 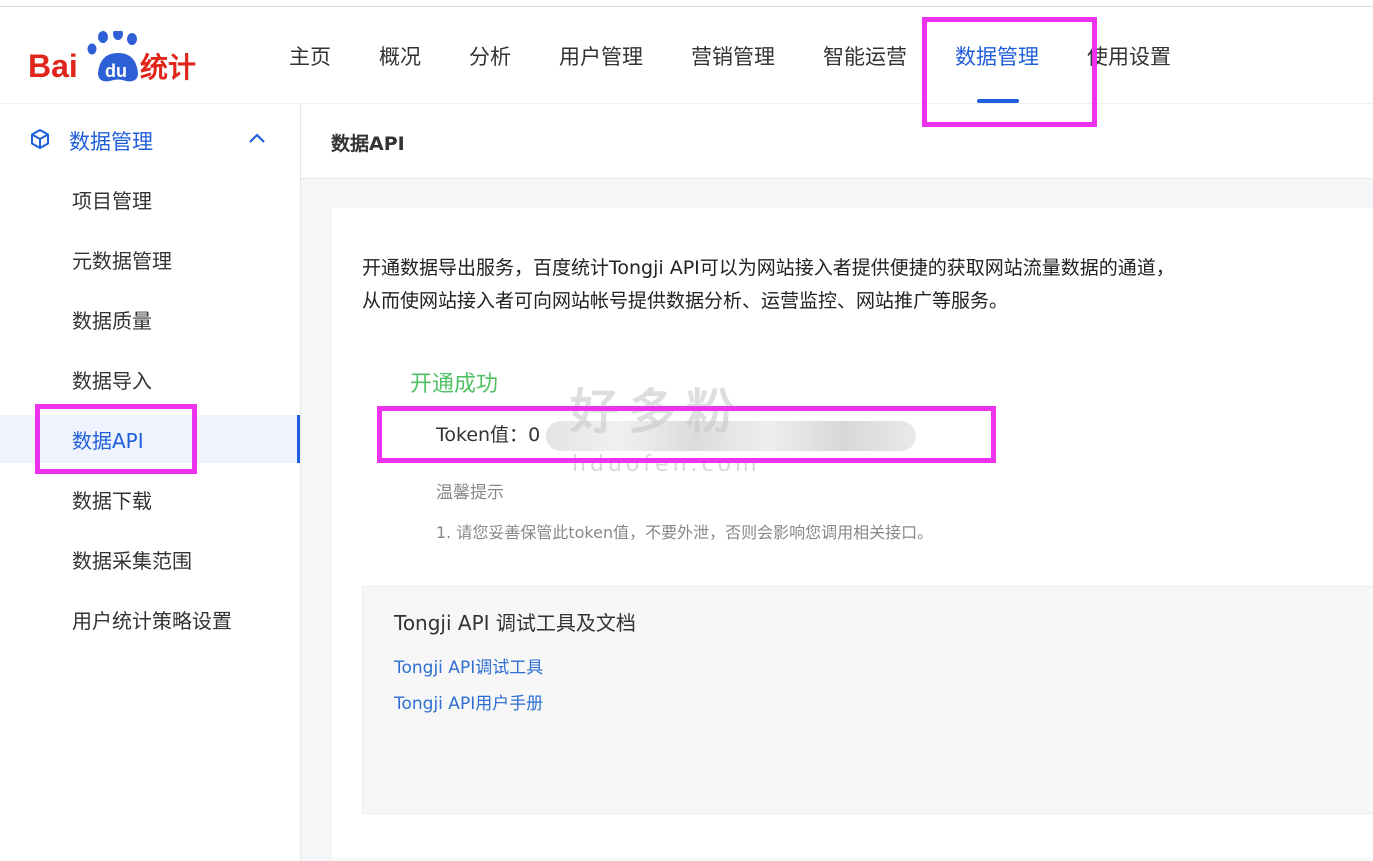 What do you see at coordinates (122, 261) in the screenshot?
I see `sidebar-item-label: 元数据管理` at bounding box center [122, 261].